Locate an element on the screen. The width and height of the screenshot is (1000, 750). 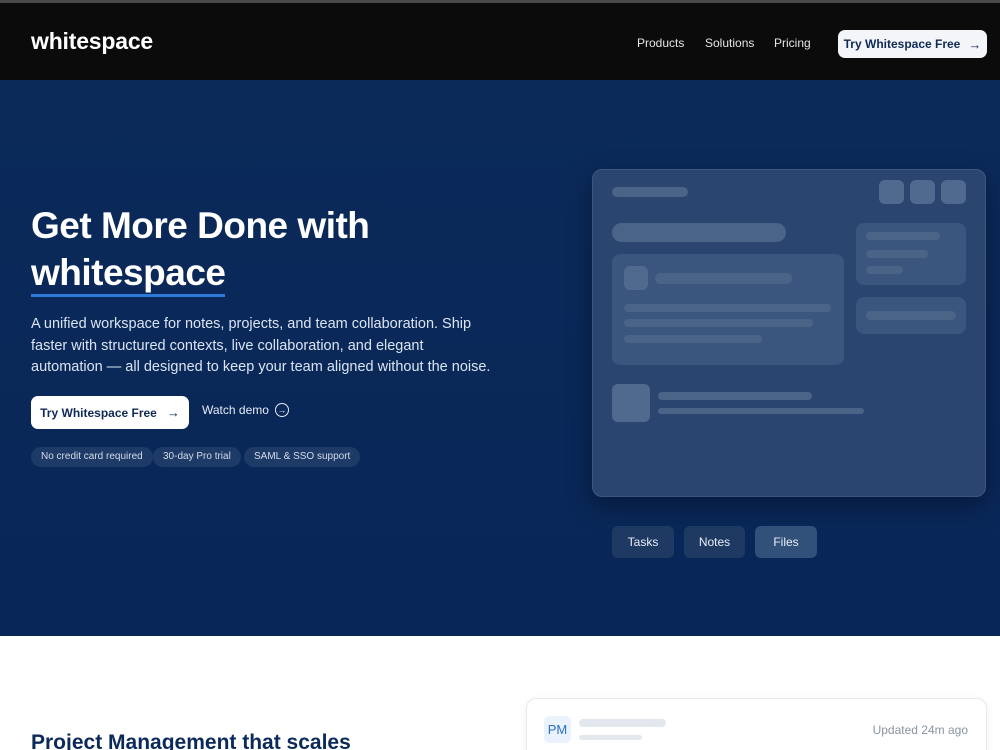
watch-demo-link: Watch demo → is located at coordinates (245, 410).